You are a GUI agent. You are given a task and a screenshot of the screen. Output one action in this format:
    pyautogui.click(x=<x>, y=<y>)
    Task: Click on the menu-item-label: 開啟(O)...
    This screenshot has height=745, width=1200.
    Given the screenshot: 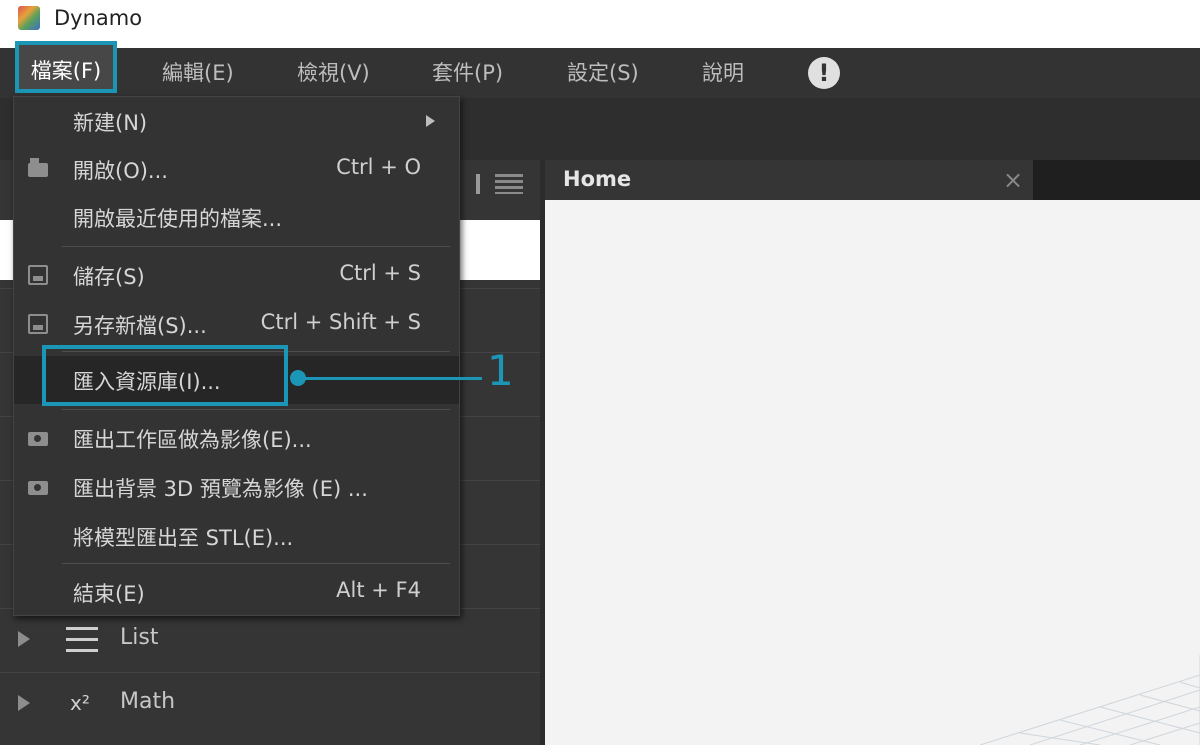 What is the action you would take?
    pyautogui.click(x=120, y=171)
    